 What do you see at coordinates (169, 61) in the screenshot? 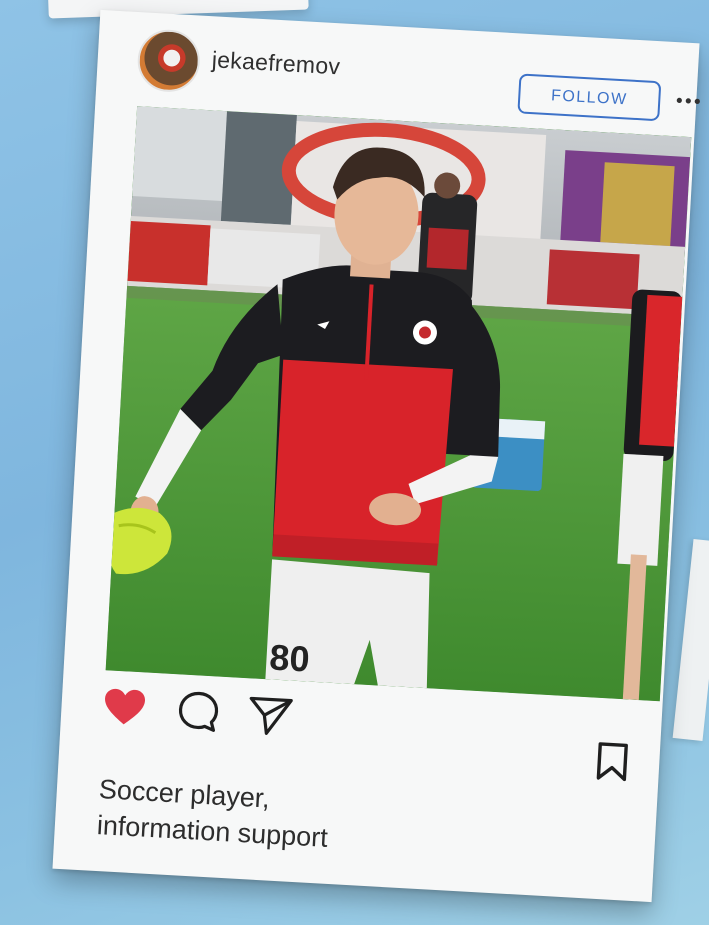
I see `user-avatar` at bounding box center [169, 61].